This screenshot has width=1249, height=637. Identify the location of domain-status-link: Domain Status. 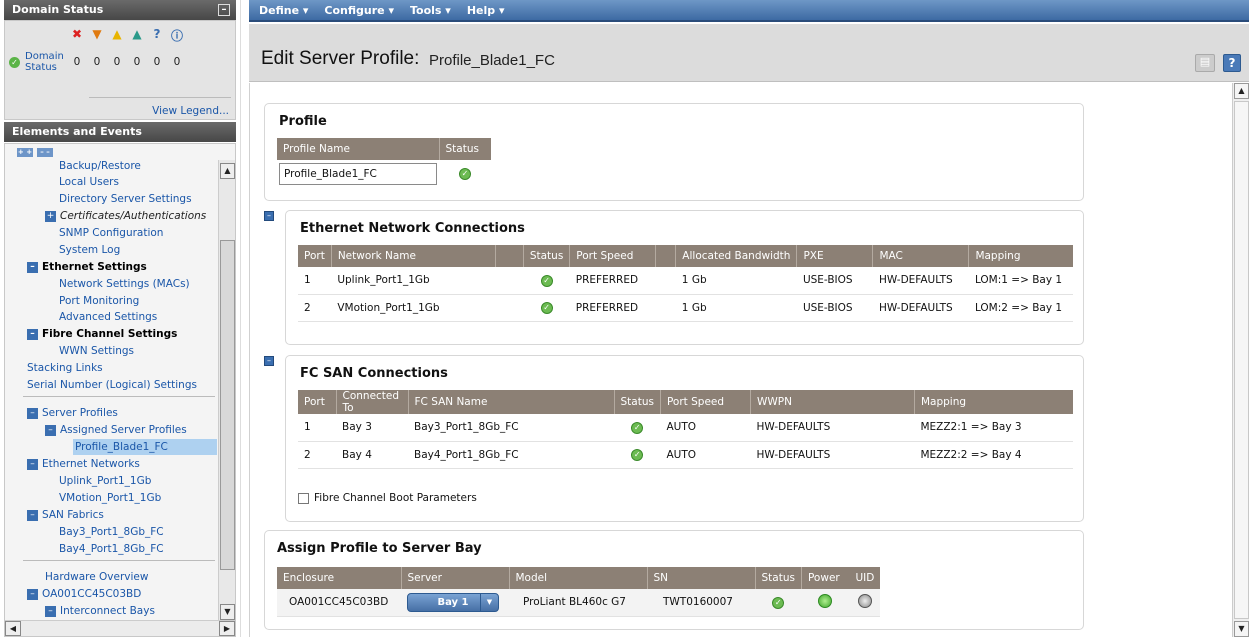
(44, 62).